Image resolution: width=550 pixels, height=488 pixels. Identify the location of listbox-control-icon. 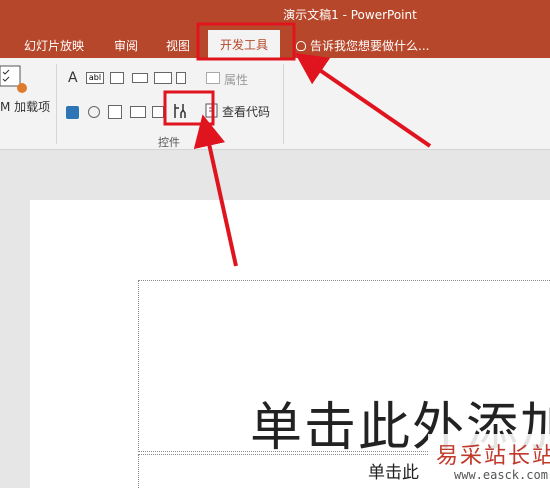
(115, 112).